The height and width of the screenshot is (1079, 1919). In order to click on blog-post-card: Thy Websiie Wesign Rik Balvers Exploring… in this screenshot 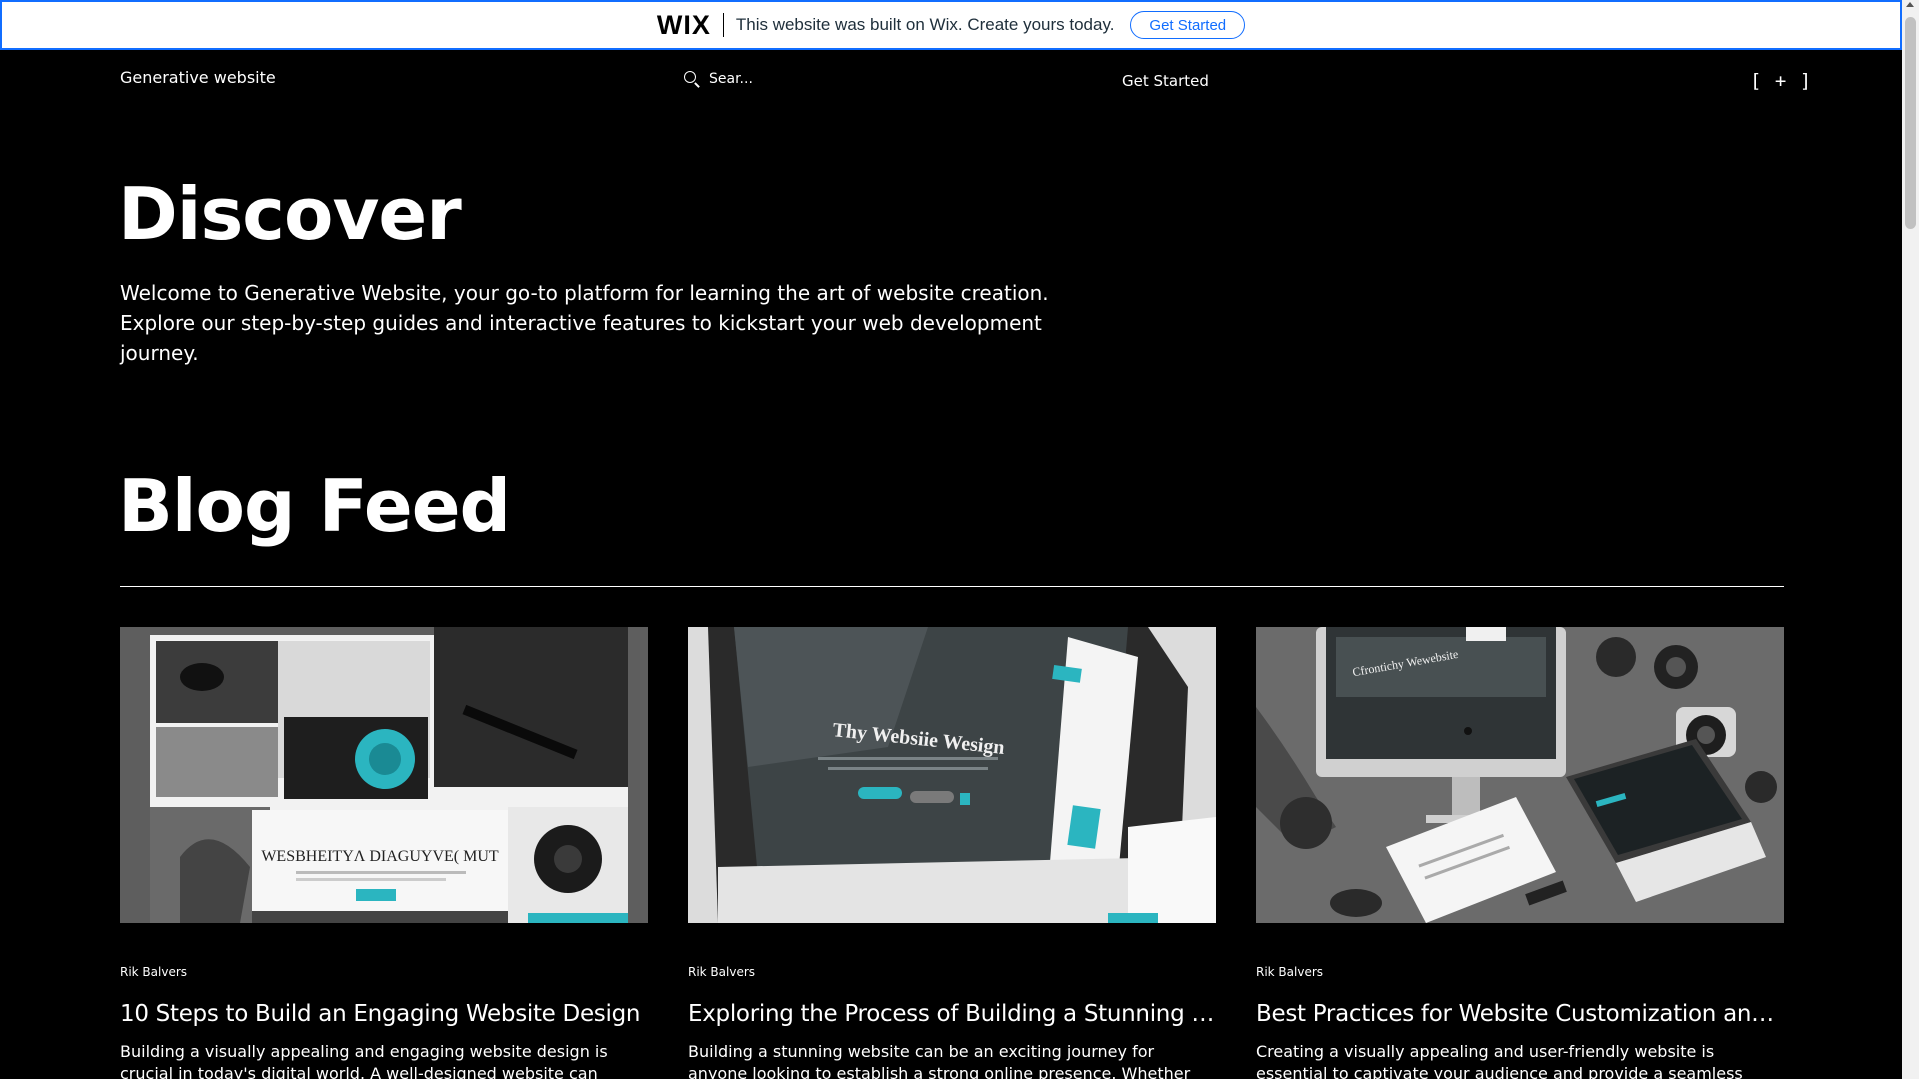, I will do `click(952, 853)`.